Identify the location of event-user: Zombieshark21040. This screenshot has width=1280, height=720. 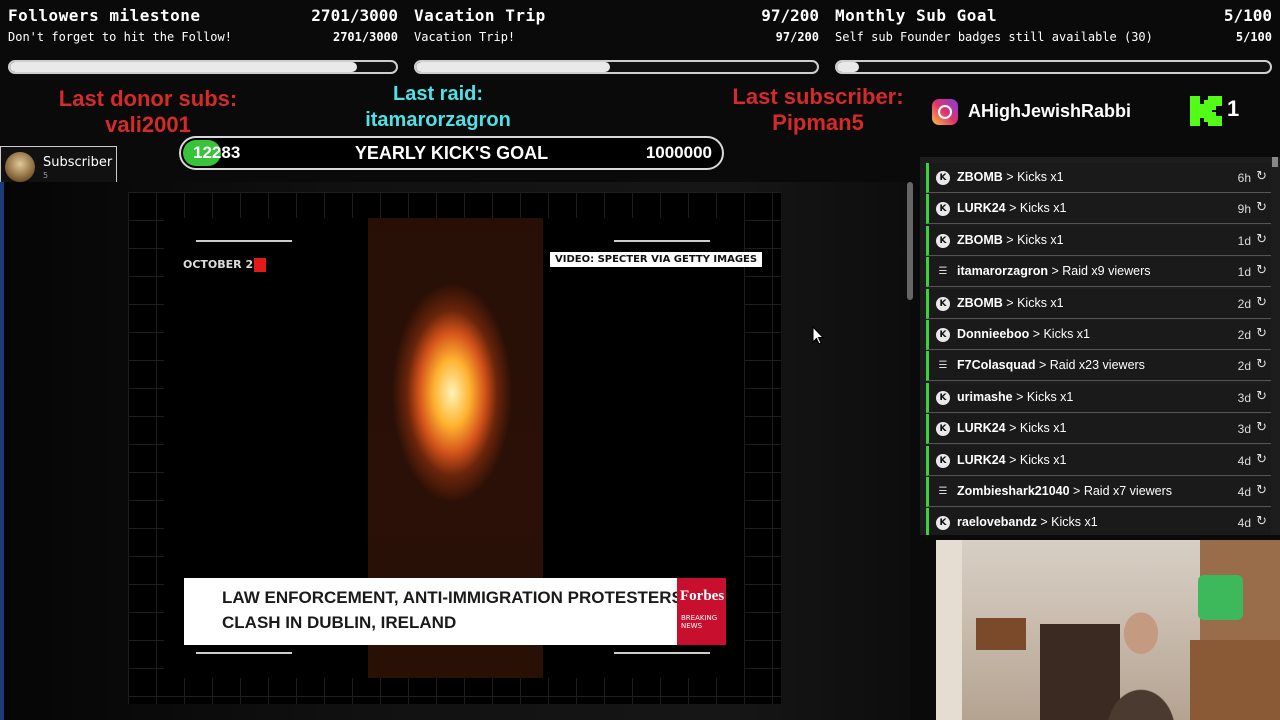
(1013, 491).